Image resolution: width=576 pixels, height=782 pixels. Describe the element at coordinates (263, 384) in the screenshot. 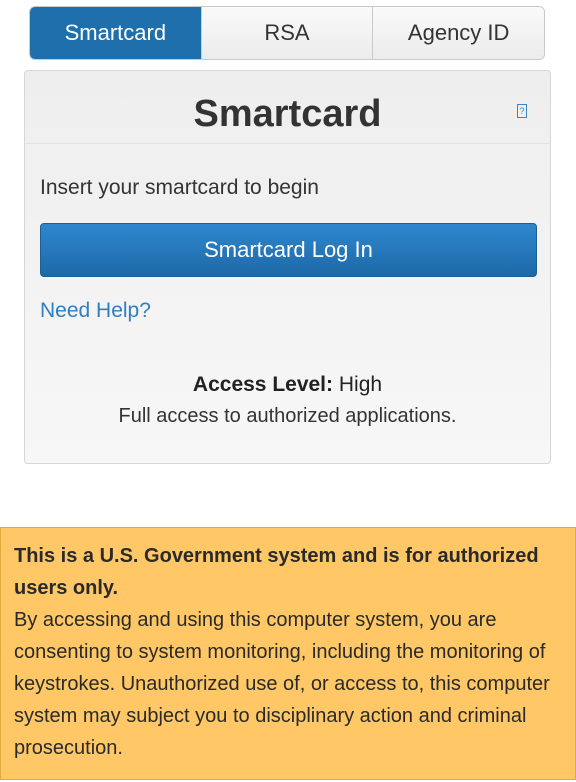

I see `access-level-label: Access Level:` at that location.